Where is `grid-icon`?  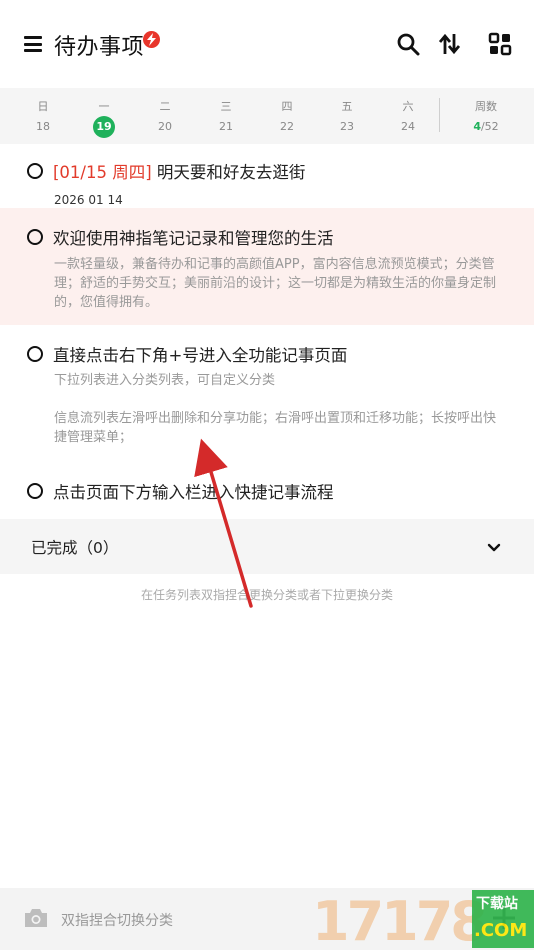 grid-icon is located at coordinates (500, 44).